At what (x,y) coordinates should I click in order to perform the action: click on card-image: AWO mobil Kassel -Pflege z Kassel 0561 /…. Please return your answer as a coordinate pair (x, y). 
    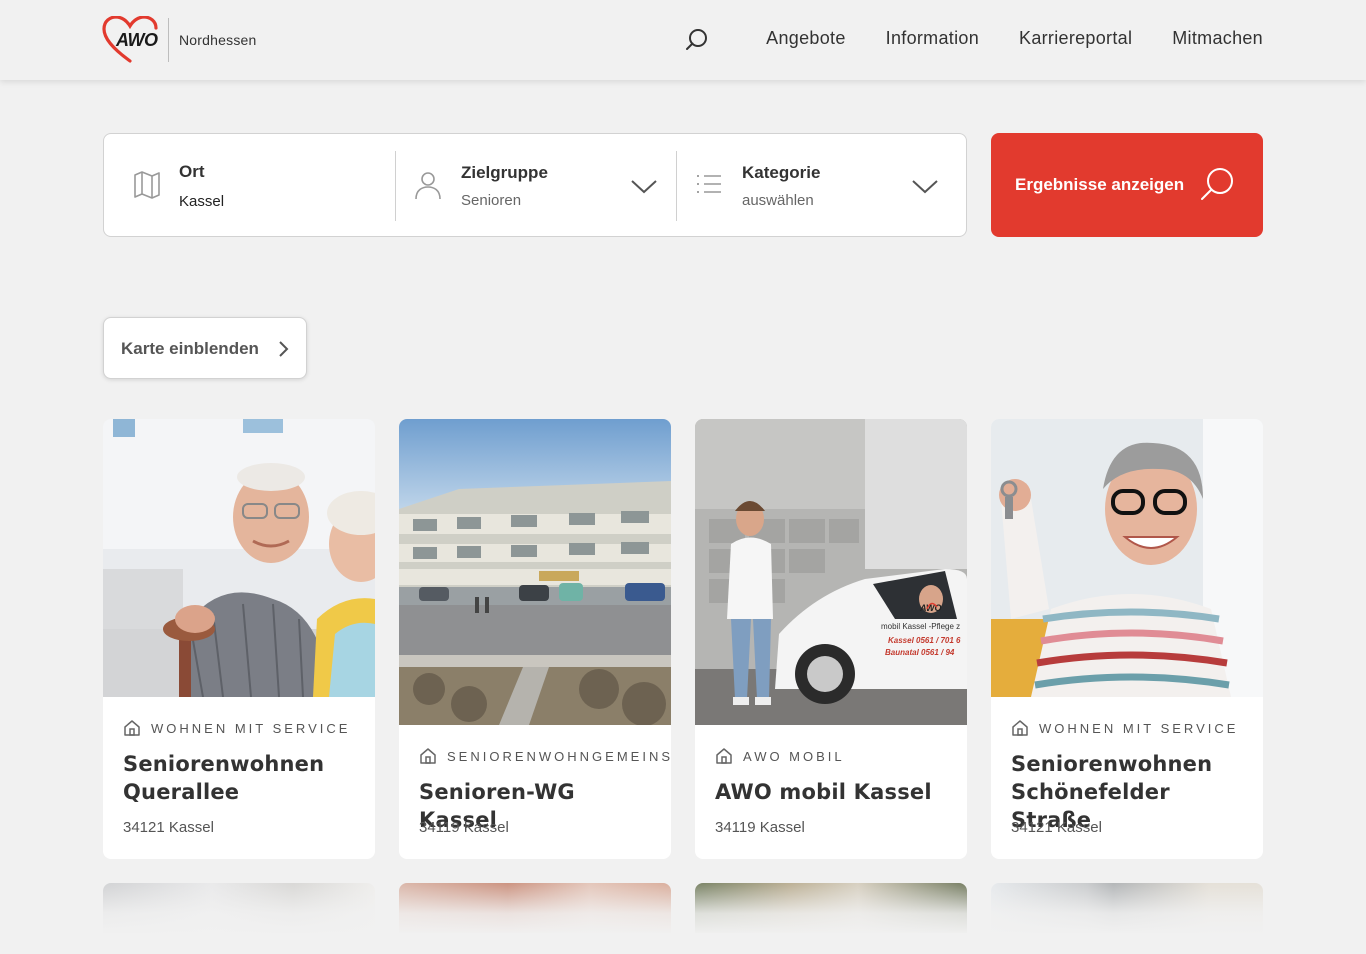
    Looking at the image, I should click on (831, 572).